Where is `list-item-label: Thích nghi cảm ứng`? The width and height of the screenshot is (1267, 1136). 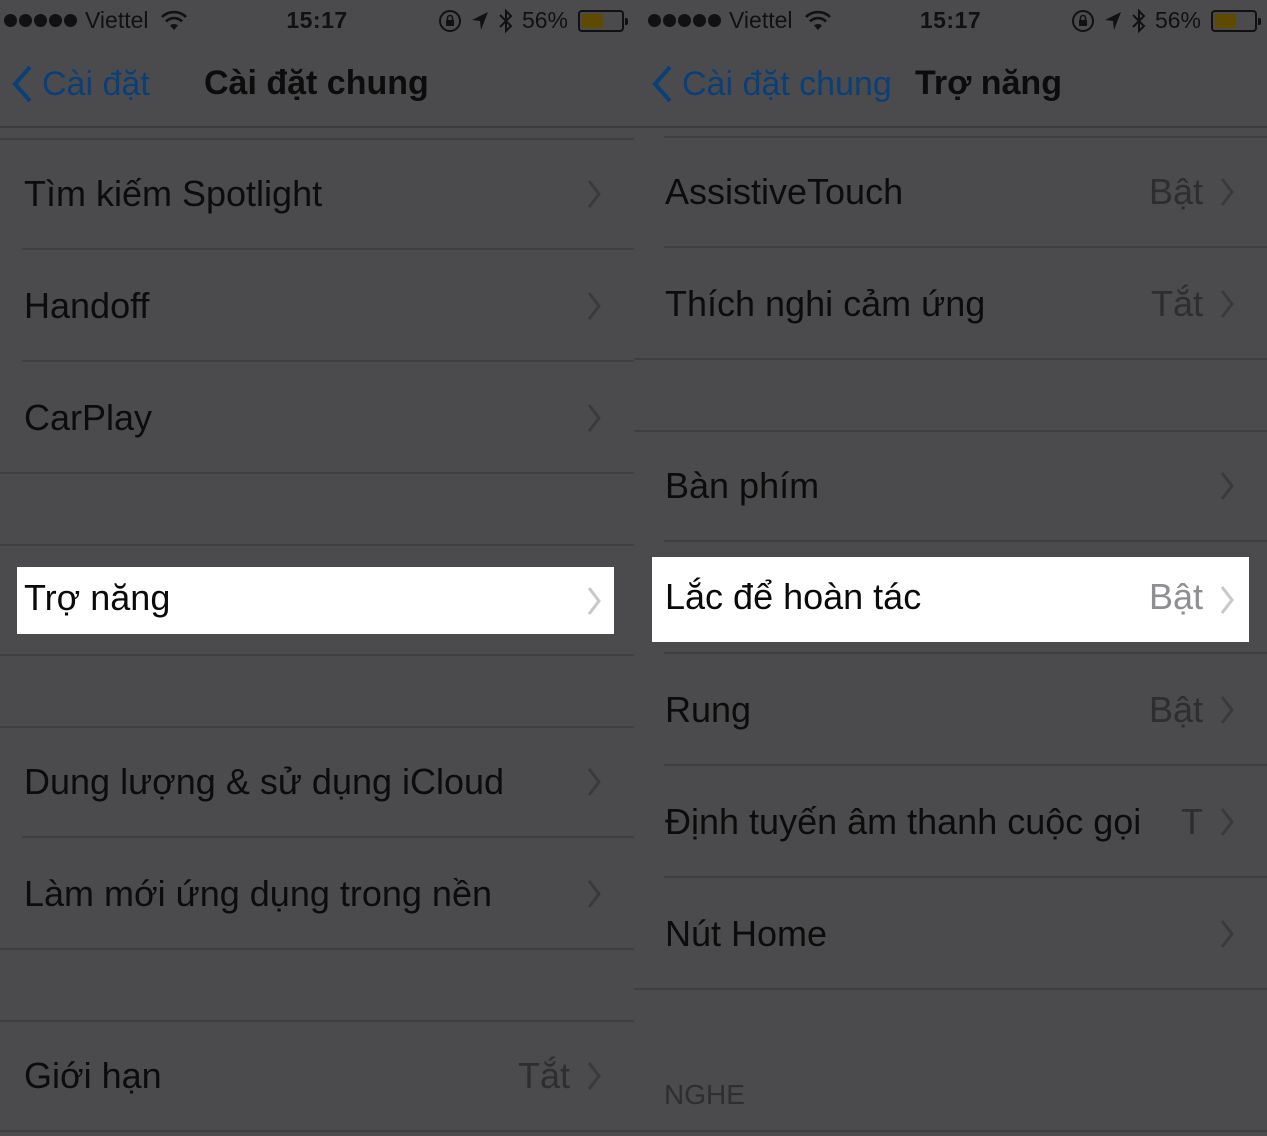 list-item-label: Thích nghi cảm ứng is located at coordinates (825, 303).